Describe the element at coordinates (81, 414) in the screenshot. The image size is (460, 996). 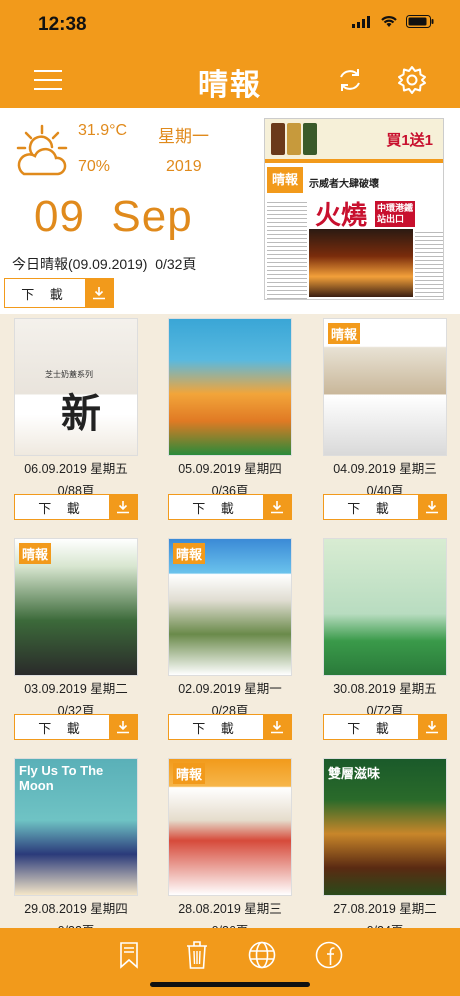
I see `cover-text: 新` at that location.